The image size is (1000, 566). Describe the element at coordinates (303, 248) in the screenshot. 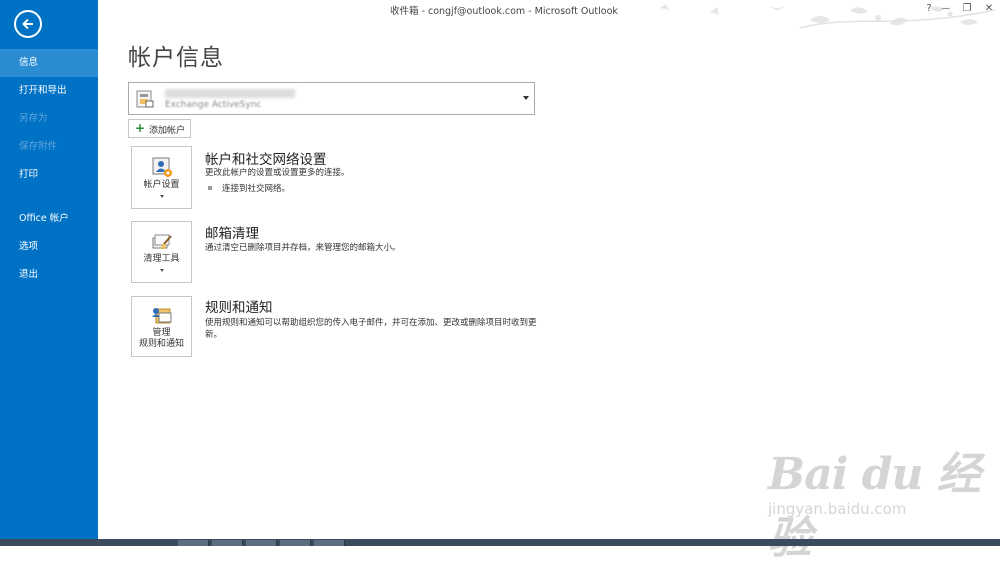

I see `section-desc-mailbox-cleanup: 通过清空已删除项目并存档，来管理您的邮箱大小。` at that location.